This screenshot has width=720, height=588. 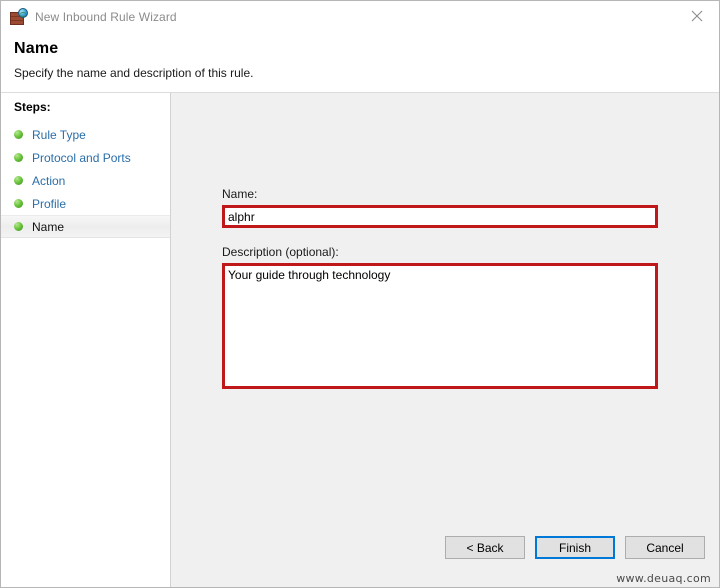 I want to click on name-input, so click(x=440, y=216).